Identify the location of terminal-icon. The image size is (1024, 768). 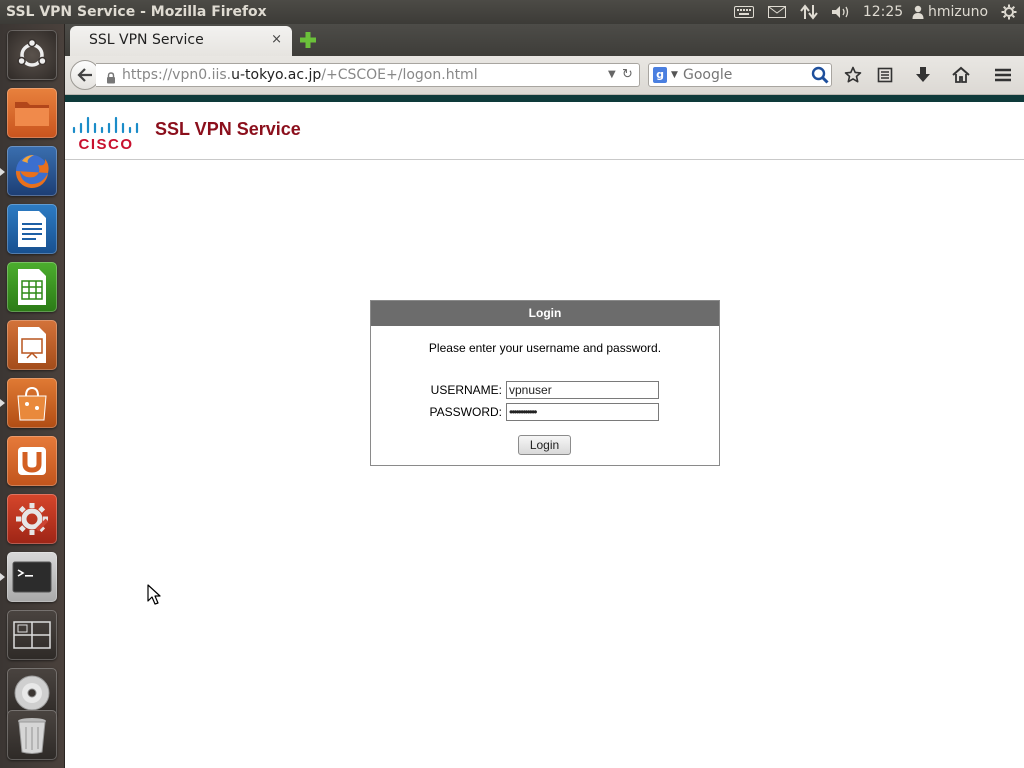
(32, 577).